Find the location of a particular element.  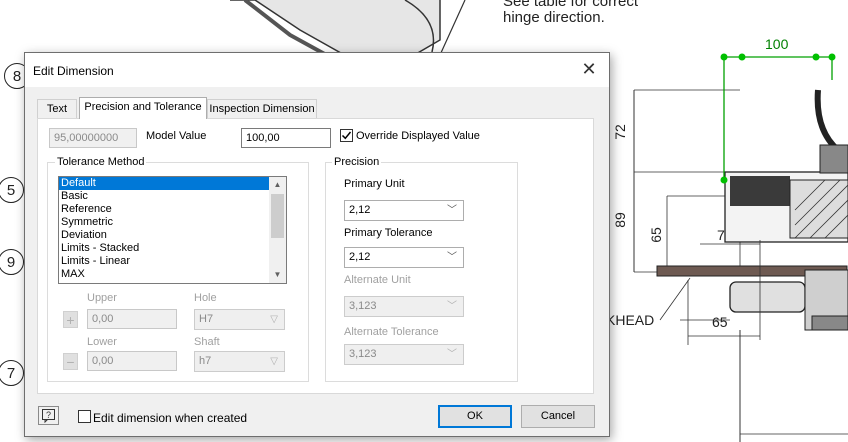

edit-dimension-when-created-checkbox is located at coordinates (84, 416).